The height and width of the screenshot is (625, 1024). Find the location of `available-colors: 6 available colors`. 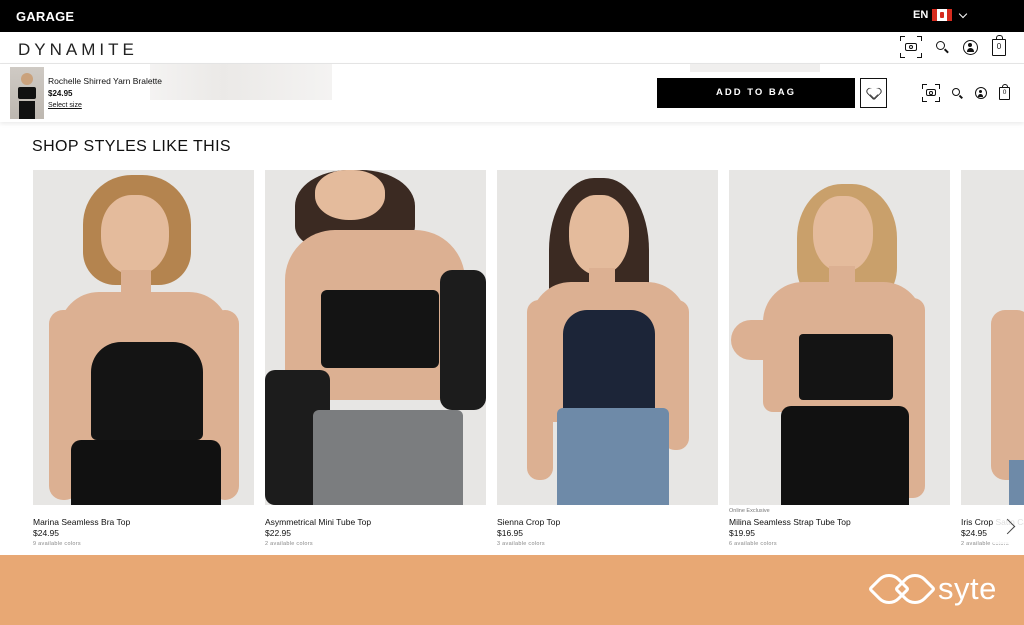

available-colors: 6 available colors is located at coordinates (753, 544).